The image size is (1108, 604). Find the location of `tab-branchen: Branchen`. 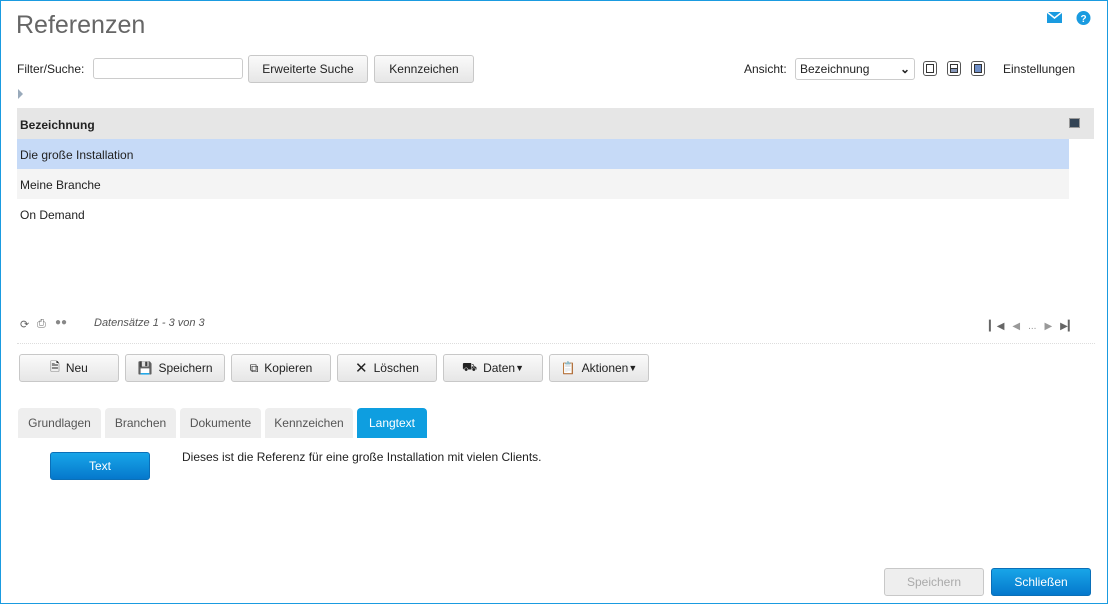

tab-branchen: Branchen is located at coordinates (140, 423).